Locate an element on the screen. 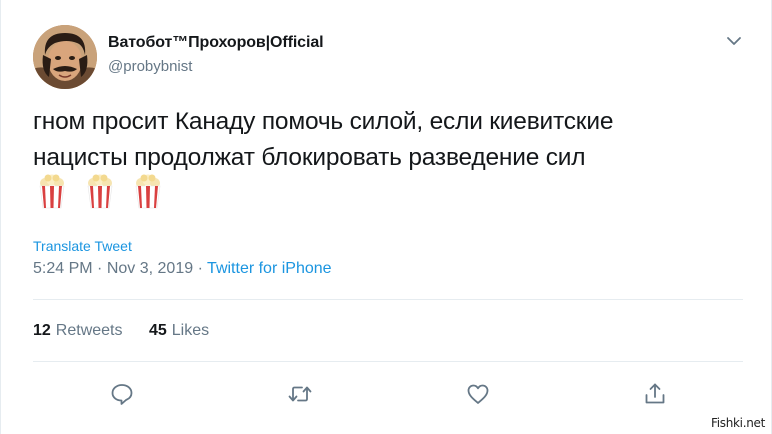  avatar-image is located at coordinates (65, 57).